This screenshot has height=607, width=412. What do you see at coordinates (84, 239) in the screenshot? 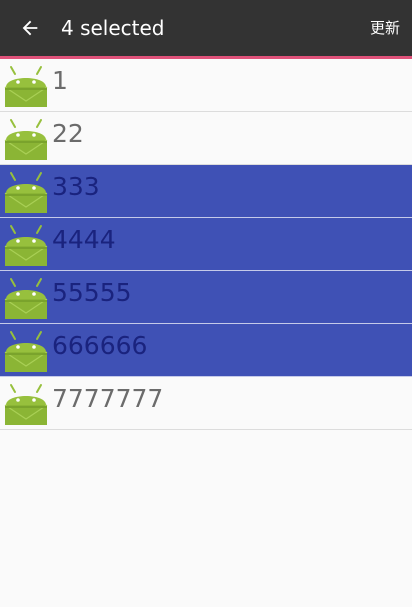
I see `list-item-label: 4444` at bounding box center [84, 239].